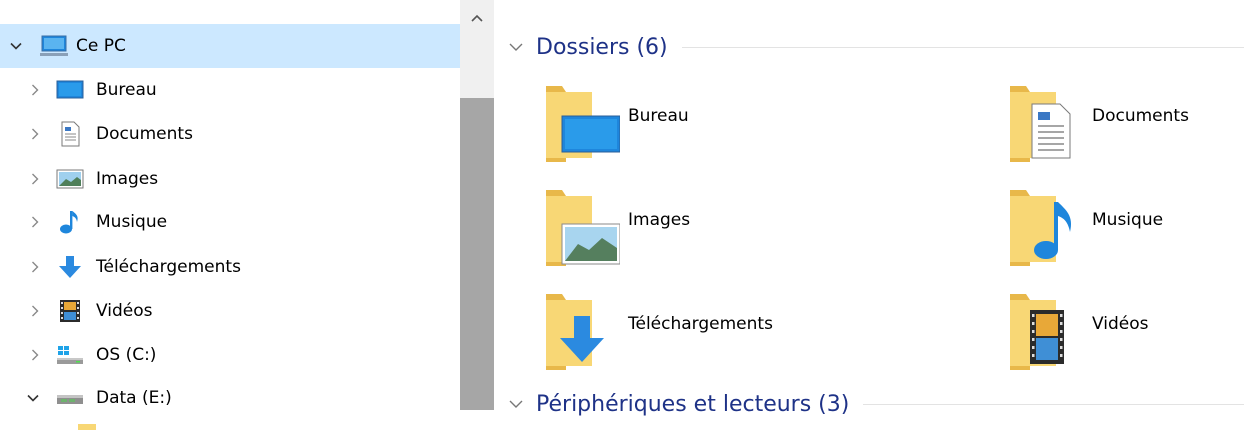  I want to click on scroll-up-button, so click(477, 18).